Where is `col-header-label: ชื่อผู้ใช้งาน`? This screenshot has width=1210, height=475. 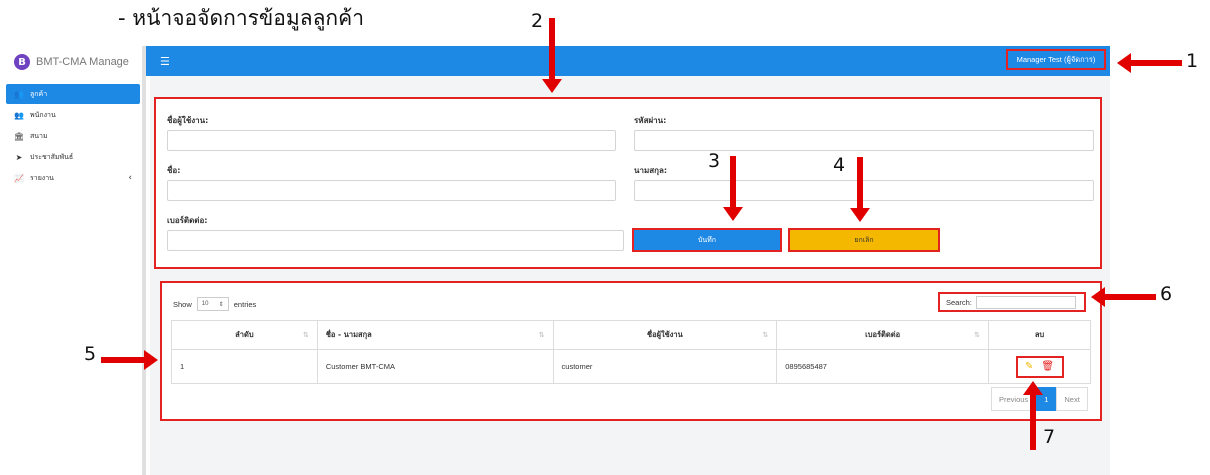
col-header-label: ชื่อผู้ใช้งาน is located at coordinates (665, 334).